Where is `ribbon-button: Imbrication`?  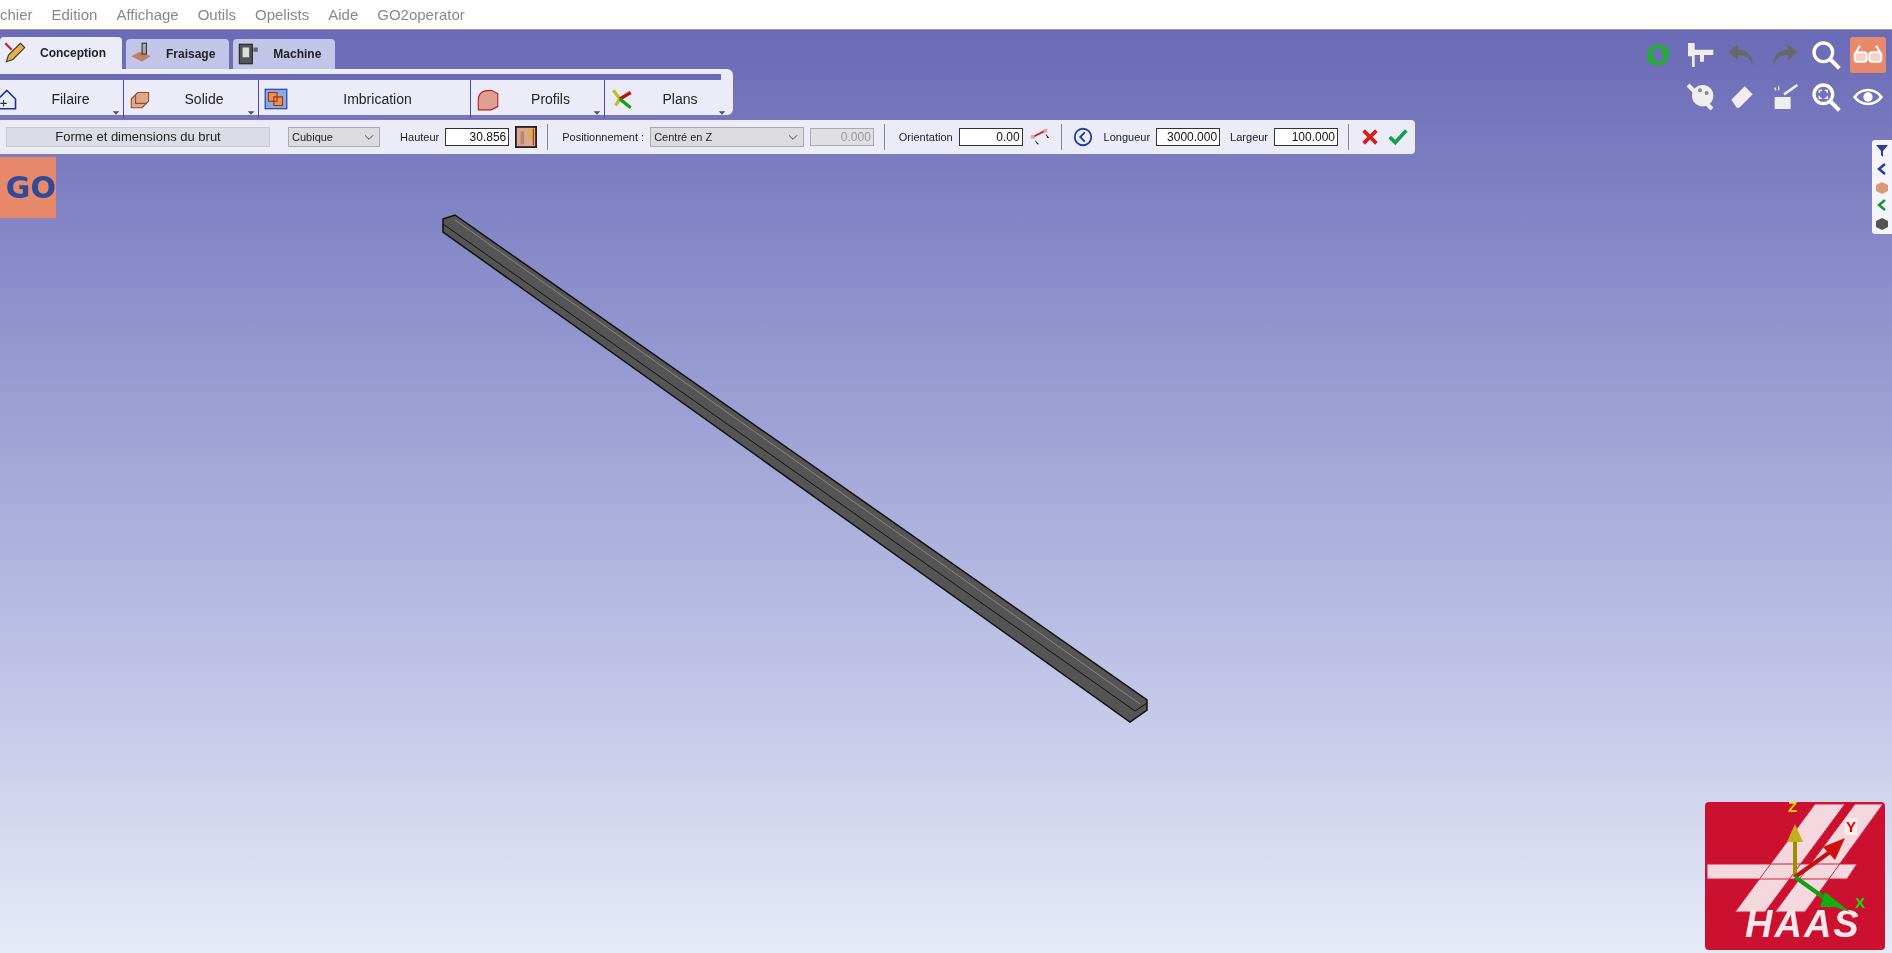
ribbon-button: Imbrication is located at coordinates (365, 99).